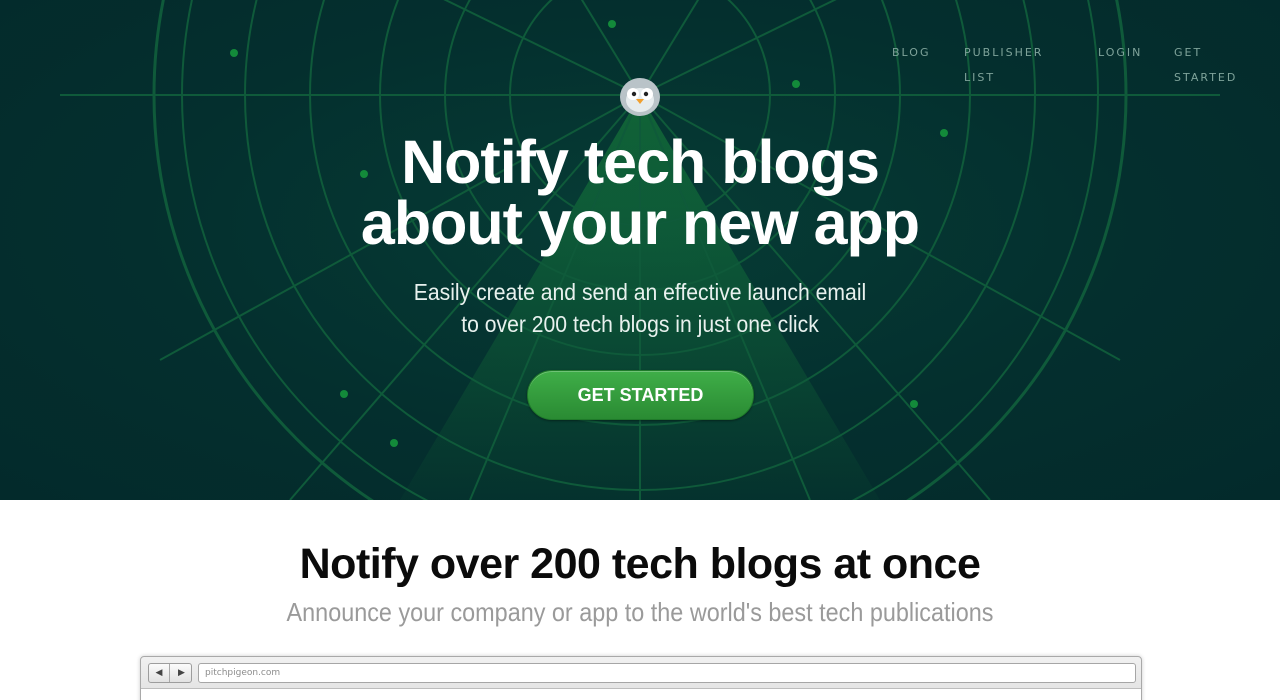  I want to click on browser-content, so click(641, 694).